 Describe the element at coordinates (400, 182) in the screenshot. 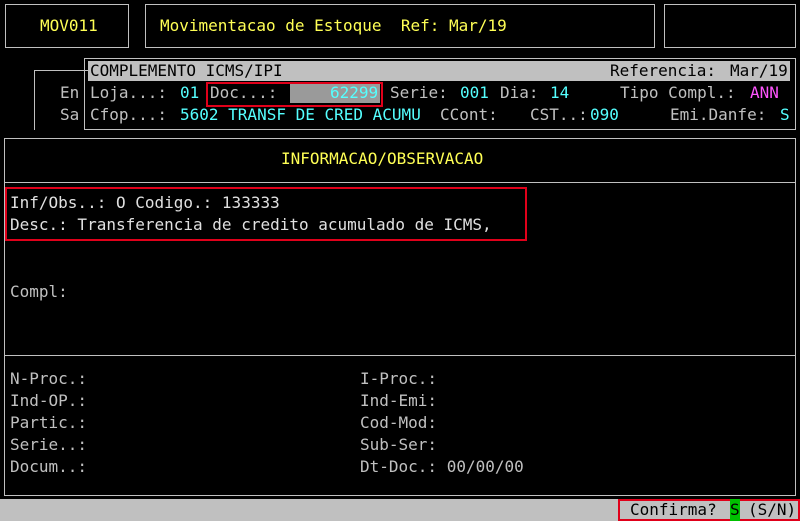

I see `info-divider-top` at that location.